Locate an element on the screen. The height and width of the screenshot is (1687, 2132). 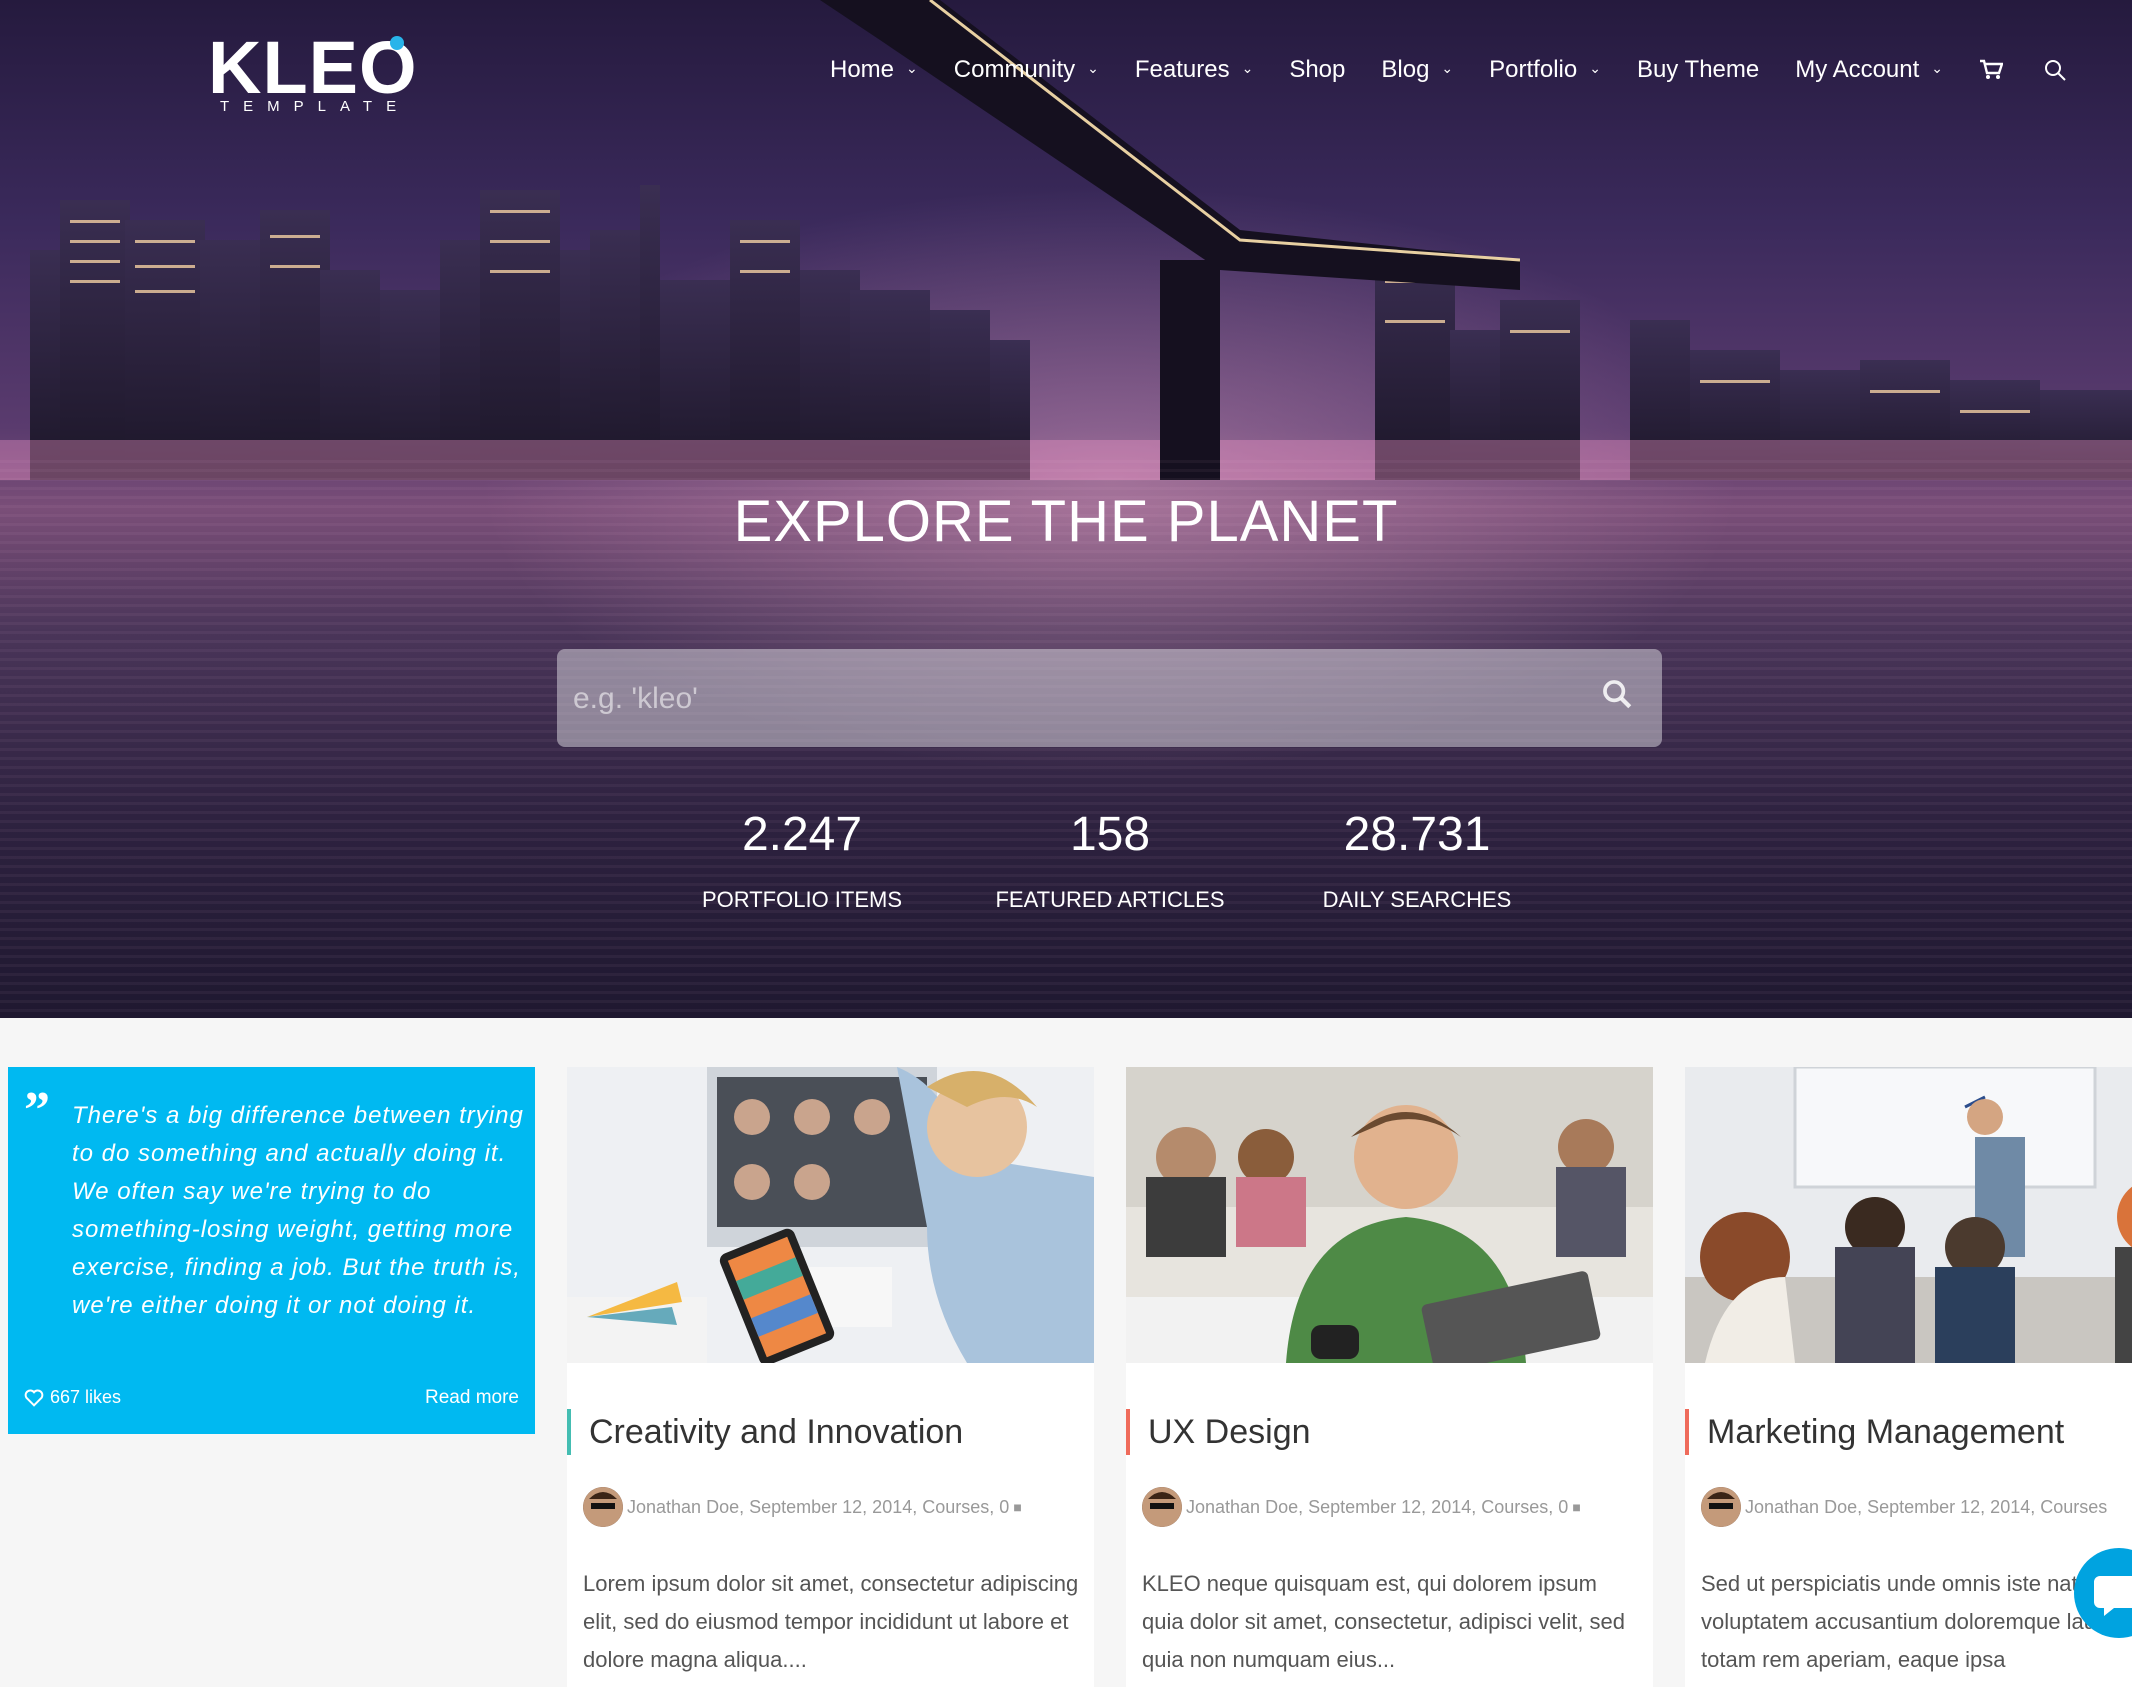
stat-portfolio-items: 2.247 PORTFOLIO ITEMS is located at coordinates (802, 859).